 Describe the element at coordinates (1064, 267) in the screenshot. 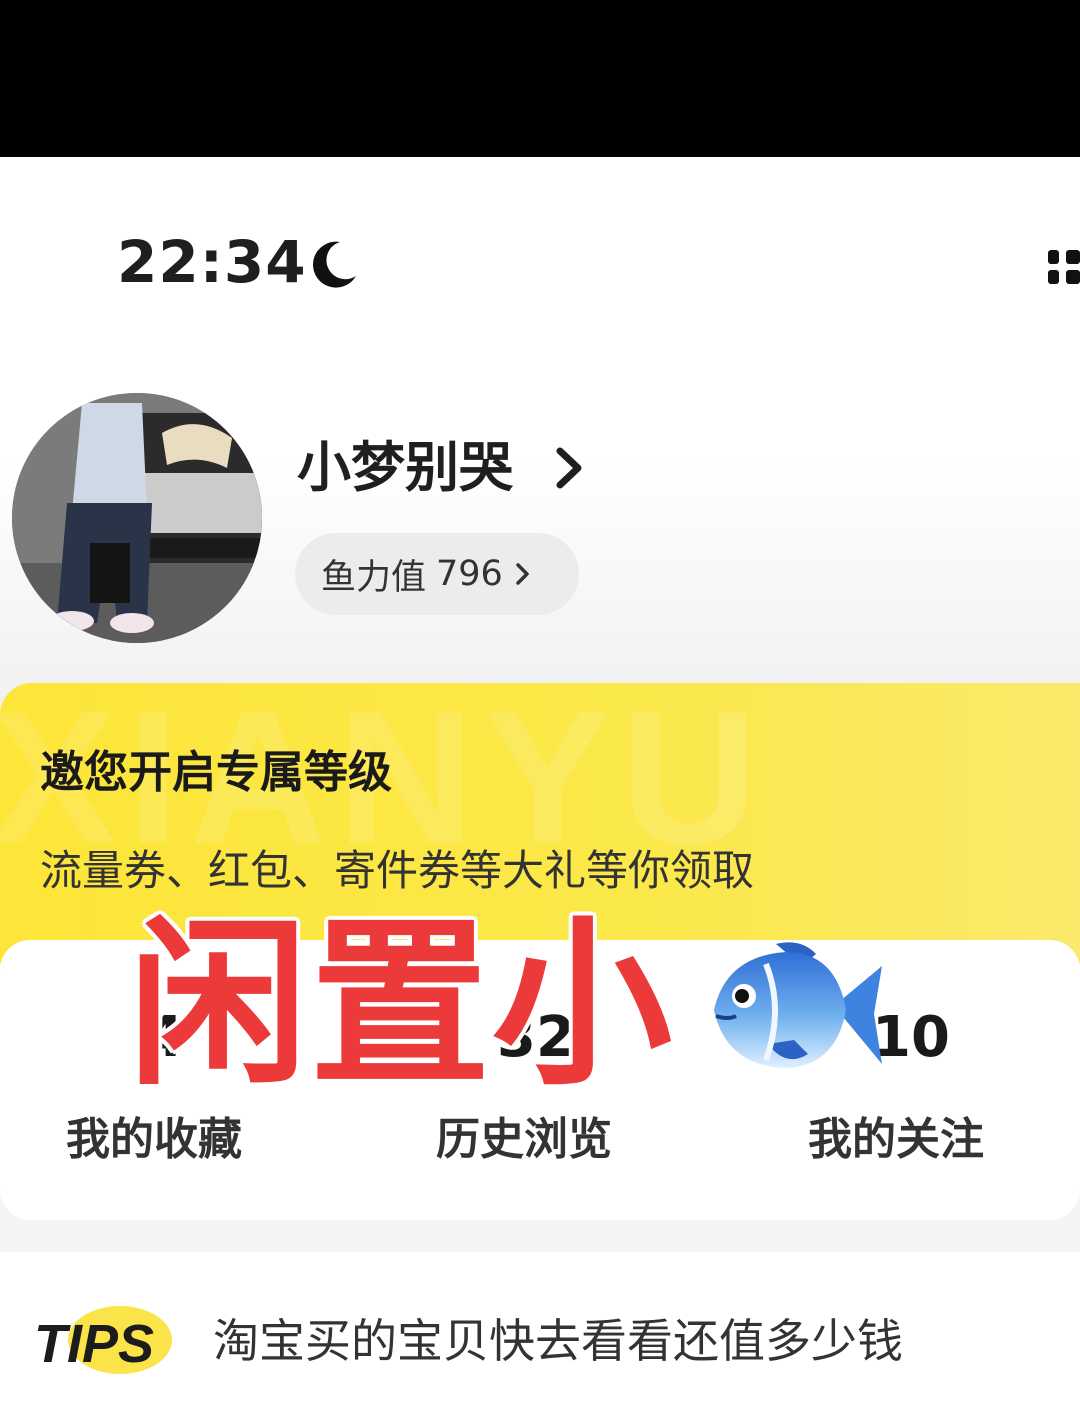

I see `signal-icon` at that location.